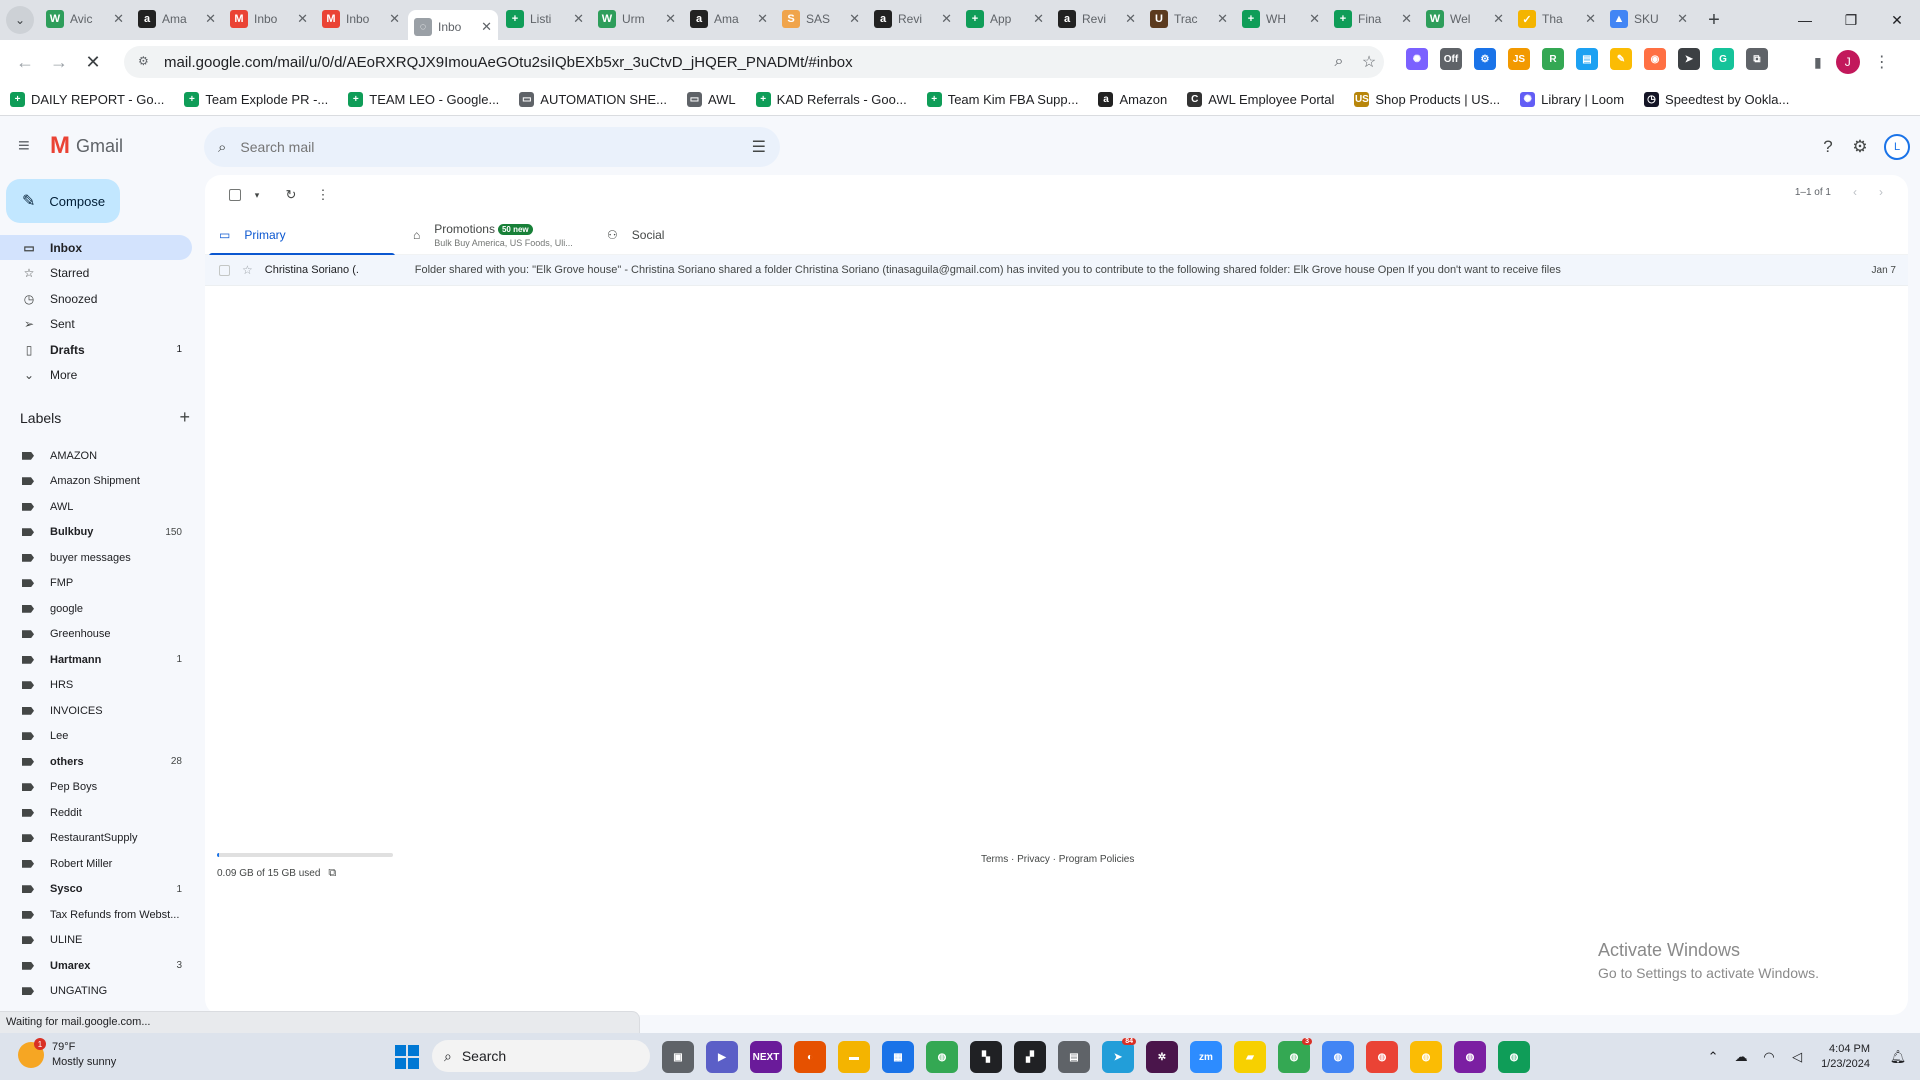 Image resolution: width=1920 pixels, height=1080 pixels. I want to click on browser-tab: S SAS ✕, so click(821, 19).